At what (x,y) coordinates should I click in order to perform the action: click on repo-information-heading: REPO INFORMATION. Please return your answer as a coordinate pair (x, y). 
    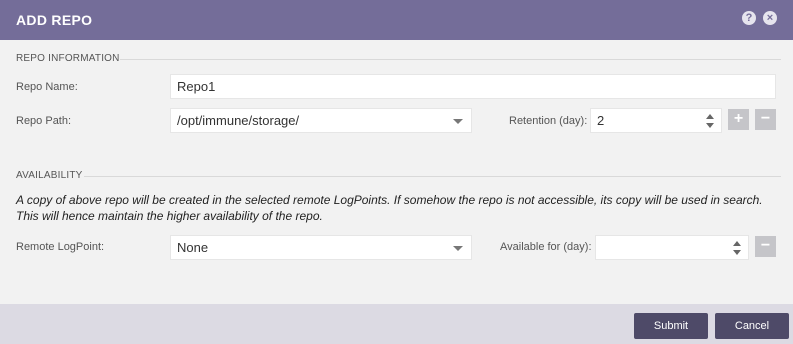
    Looking at the image, I should click on (68, 58).